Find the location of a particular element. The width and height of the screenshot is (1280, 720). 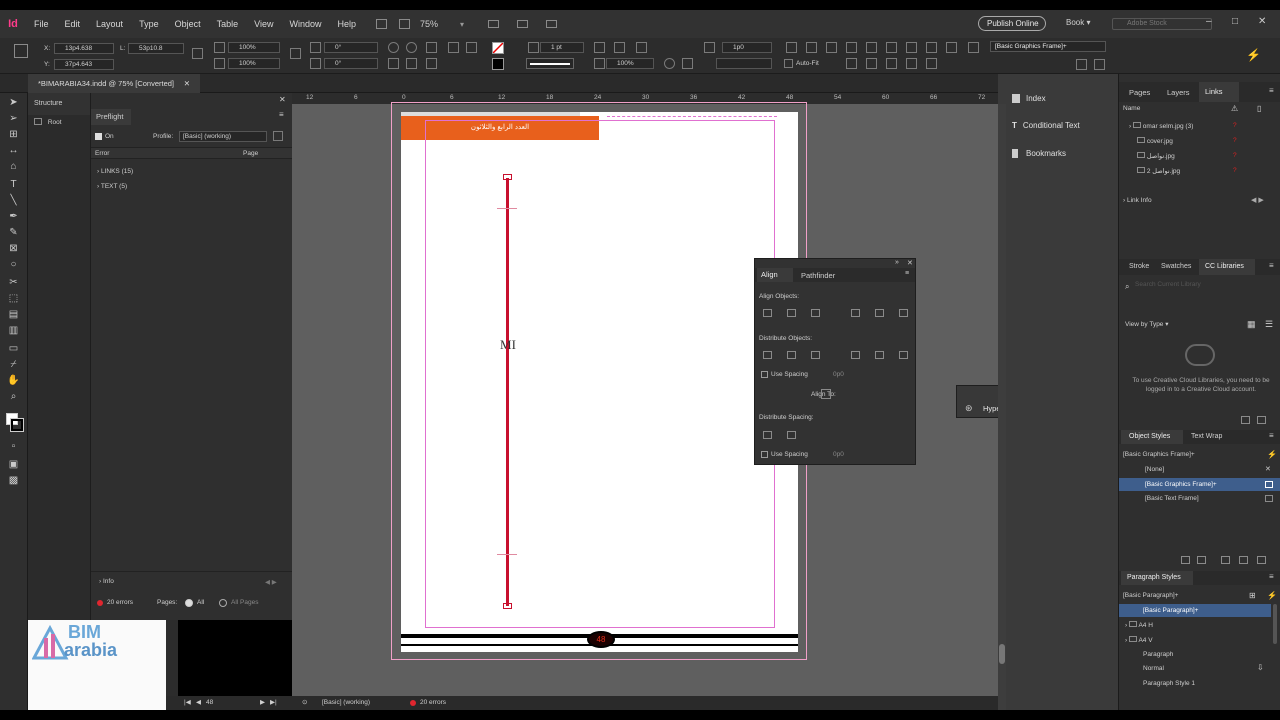

links-menu-icon: ≡ is located at coordinates (1271, 90).